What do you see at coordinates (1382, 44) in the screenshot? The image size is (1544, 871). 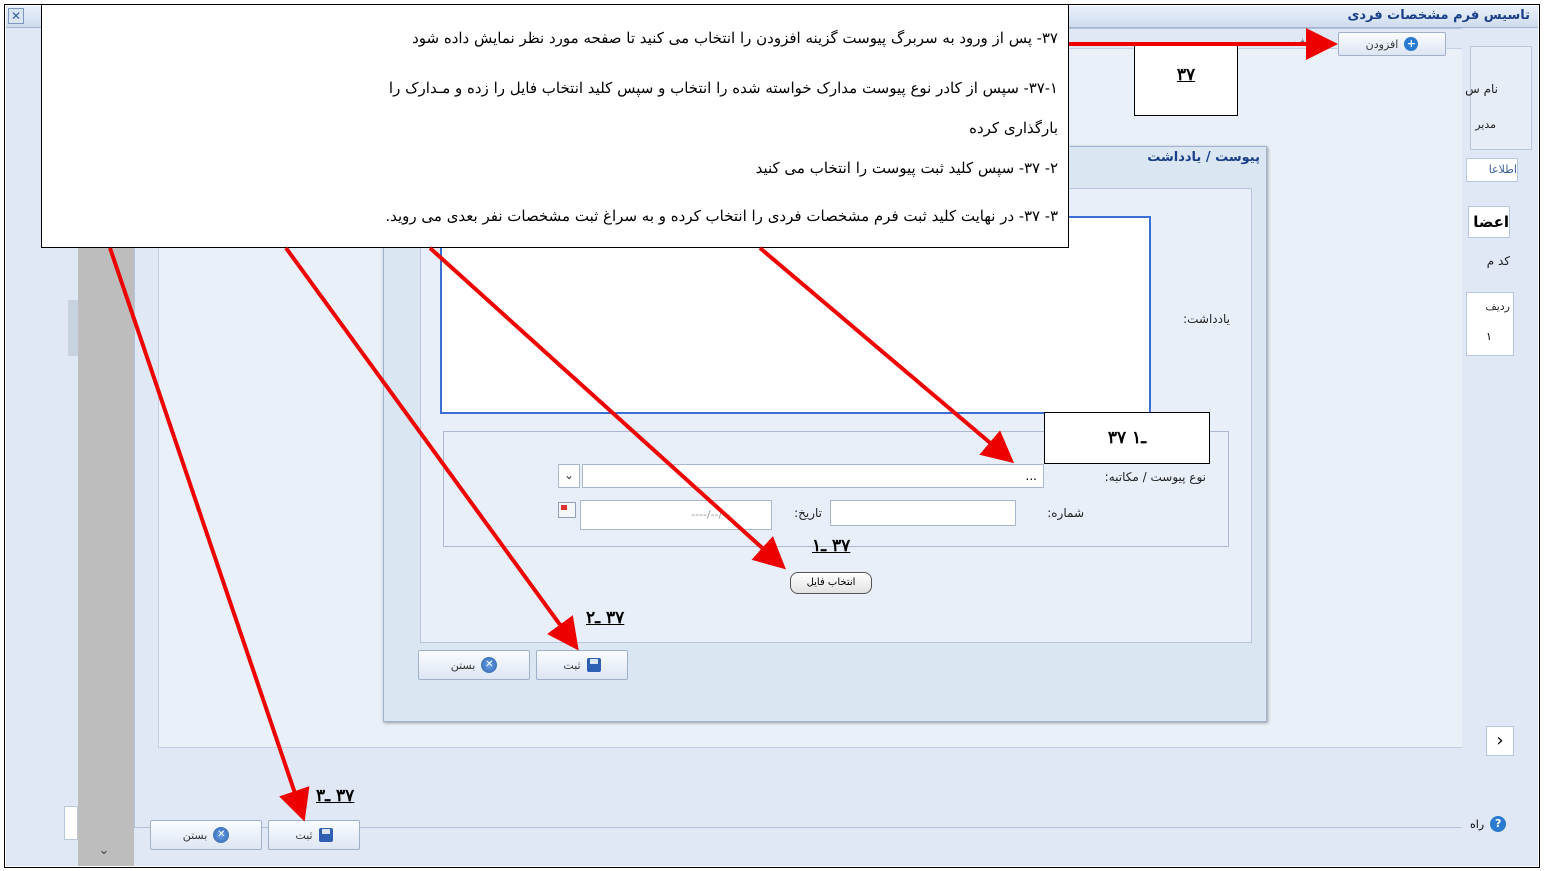 I see `add-button-label: افزودن` at bounding box center [1382, 44].